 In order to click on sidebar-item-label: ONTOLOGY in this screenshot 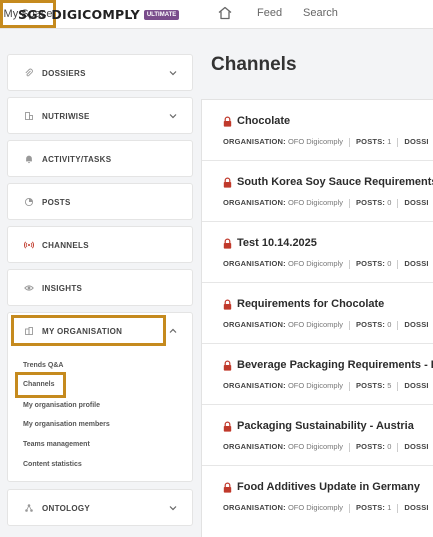, I will do `click(66, 508)`.